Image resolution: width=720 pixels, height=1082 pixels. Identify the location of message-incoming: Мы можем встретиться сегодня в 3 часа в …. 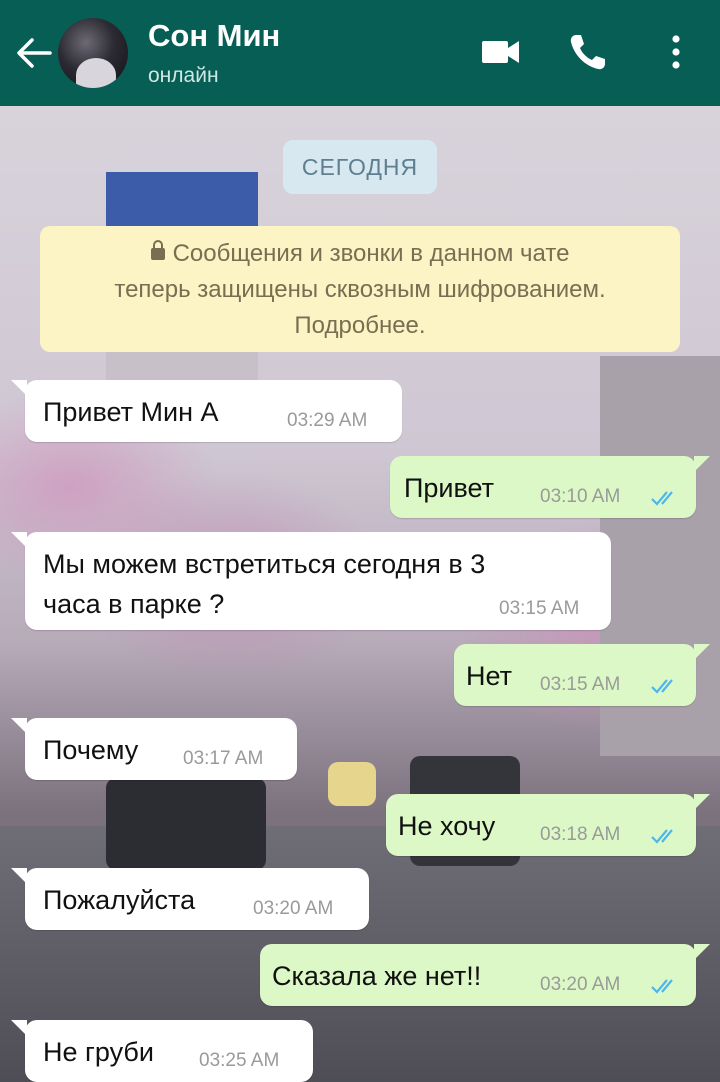
(311, 581).